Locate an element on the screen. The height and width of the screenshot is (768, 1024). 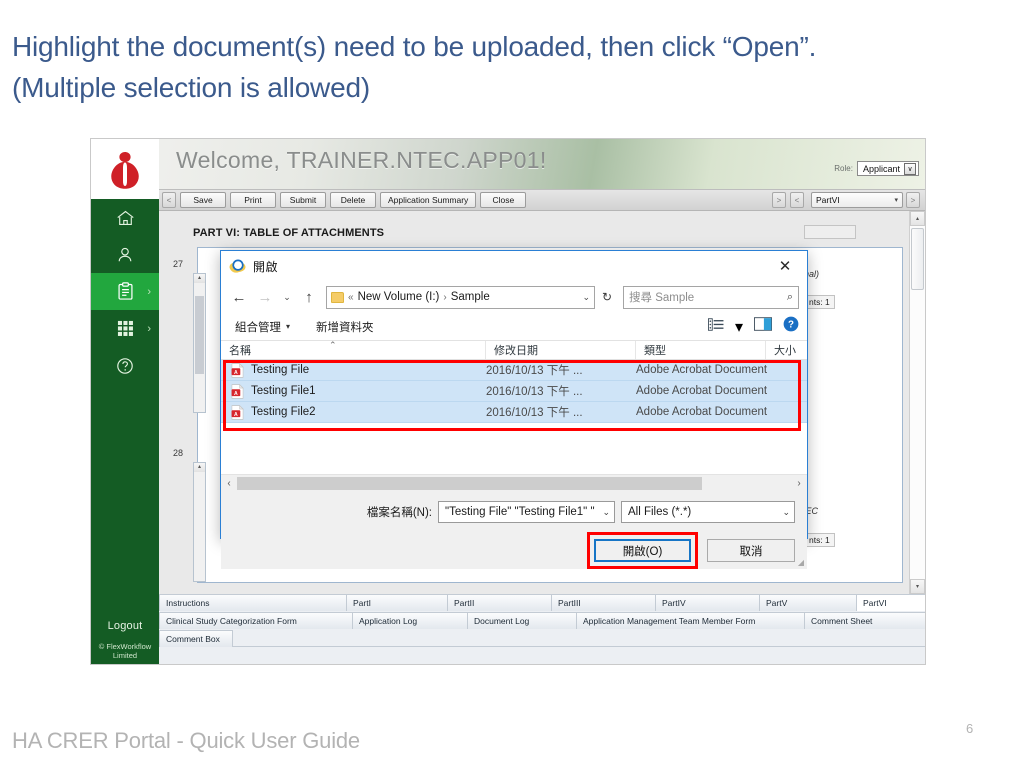
close-icon: ✕ is located at coordinates (785, 266).